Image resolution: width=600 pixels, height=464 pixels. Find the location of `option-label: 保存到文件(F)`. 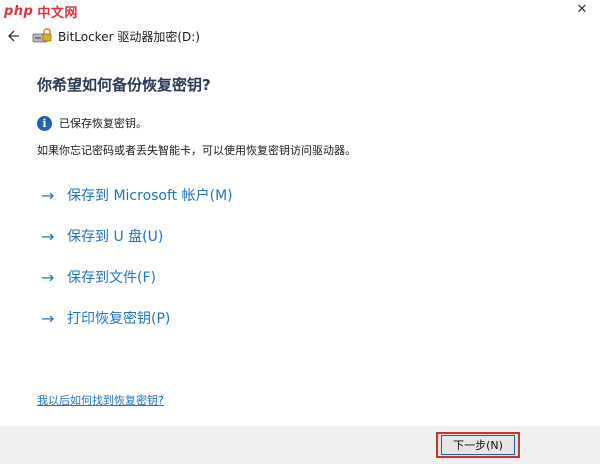

option-label: 保存到文件(F) is located at coordinates (111, 278).